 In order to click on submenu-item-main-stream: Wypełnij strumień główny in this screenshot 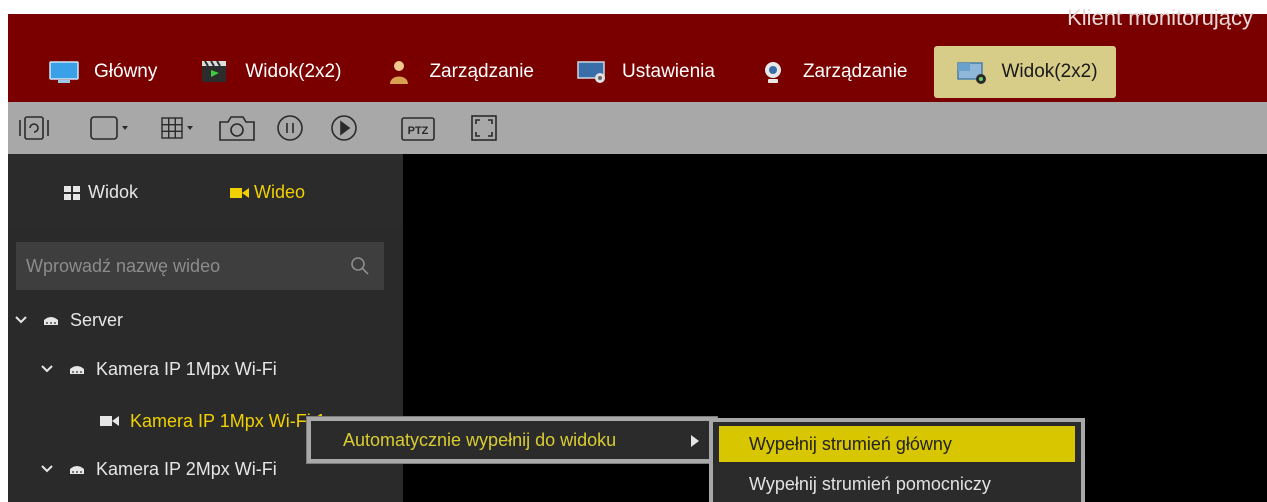, I will do `click(897, 444)`.